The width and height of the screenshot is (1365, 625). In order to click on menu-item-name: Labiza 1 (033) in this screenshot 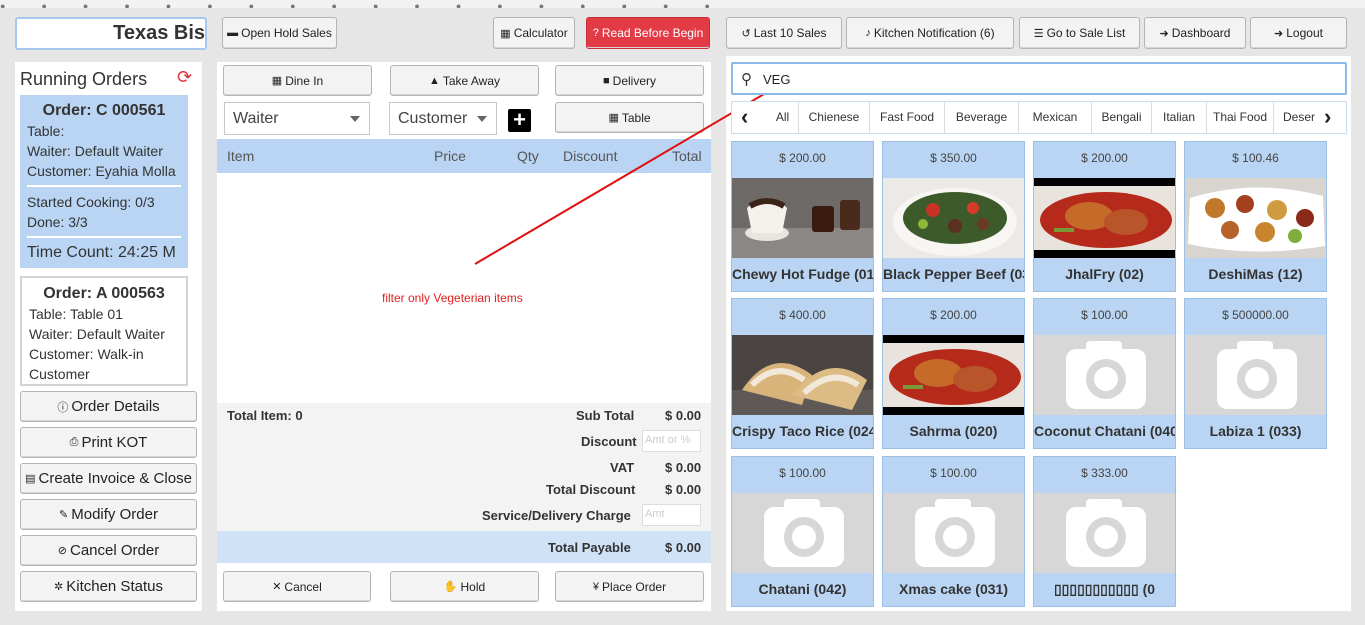, I will do `click(1255, 431)`.